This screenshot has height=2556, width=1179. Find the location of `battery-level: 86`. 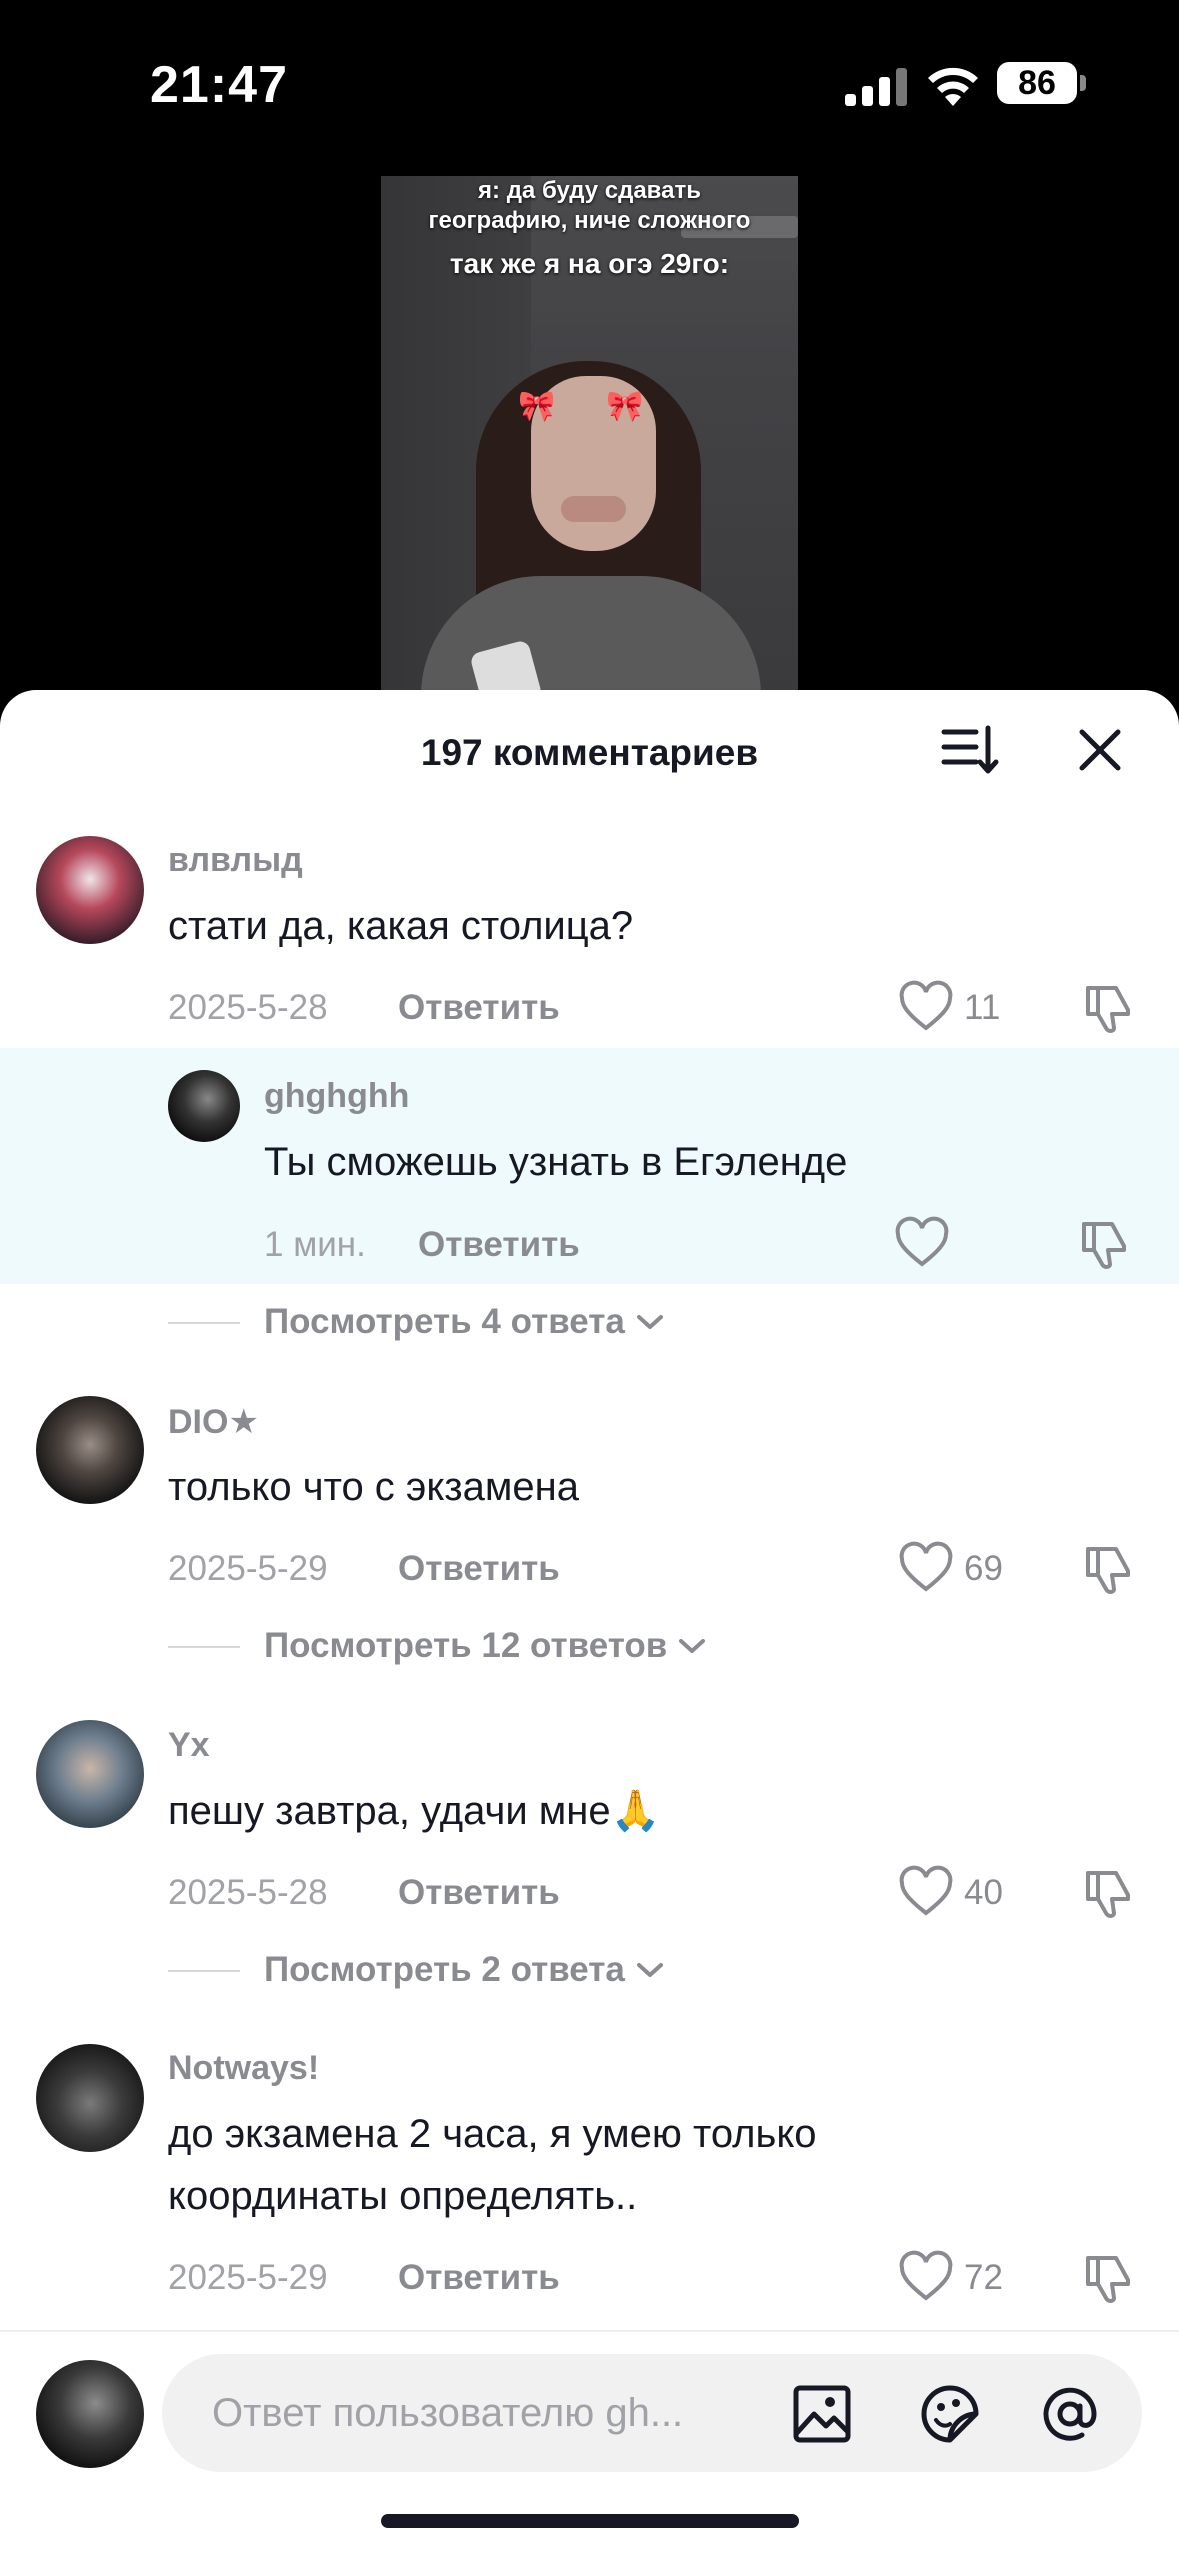

battery-level: 86 is located at coordinates (1037, 83).